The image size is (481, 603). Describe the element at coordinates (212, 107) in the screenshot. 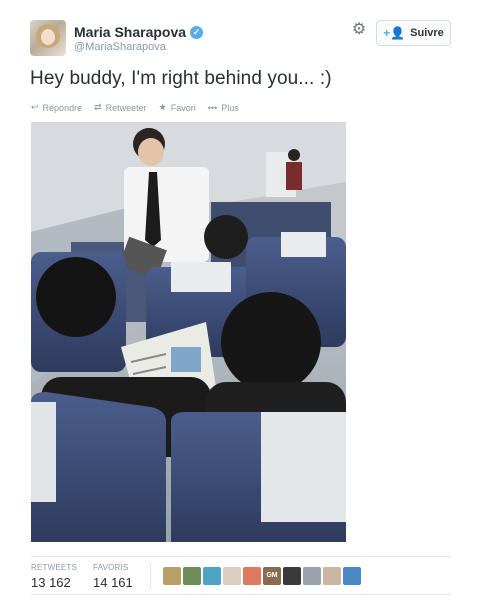

I see `more-dots-icon: •••` at that location.